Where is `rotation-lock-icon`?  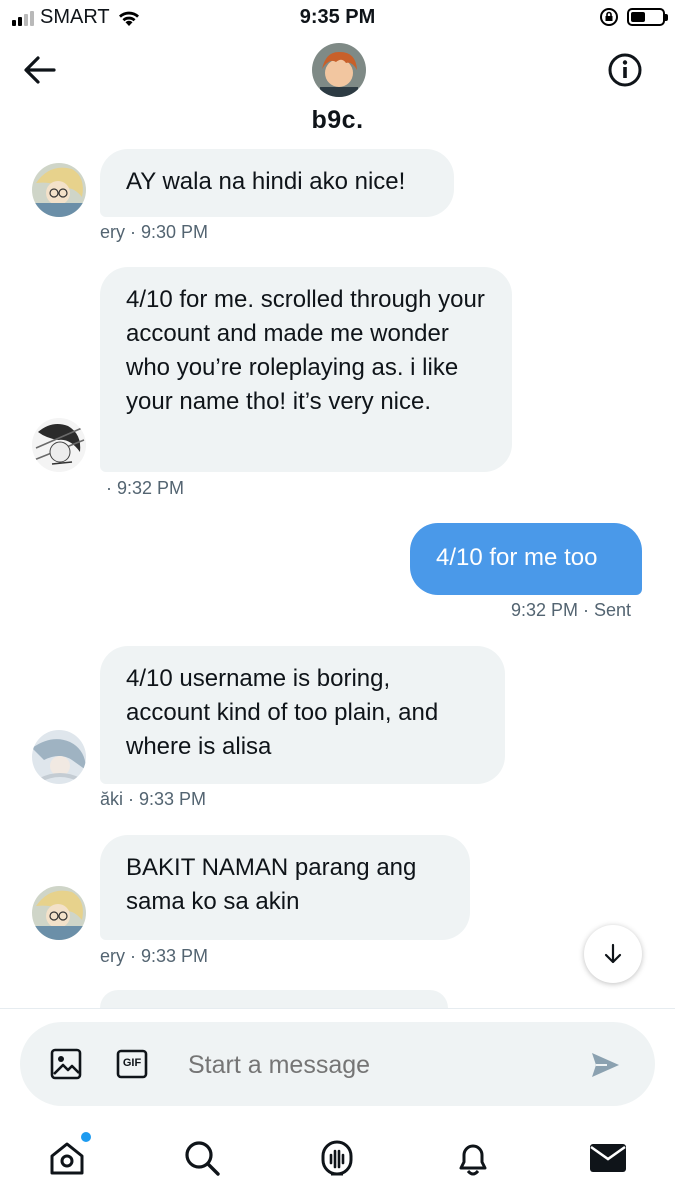
rotation-lock-icon is located at coordinates (609, 17).